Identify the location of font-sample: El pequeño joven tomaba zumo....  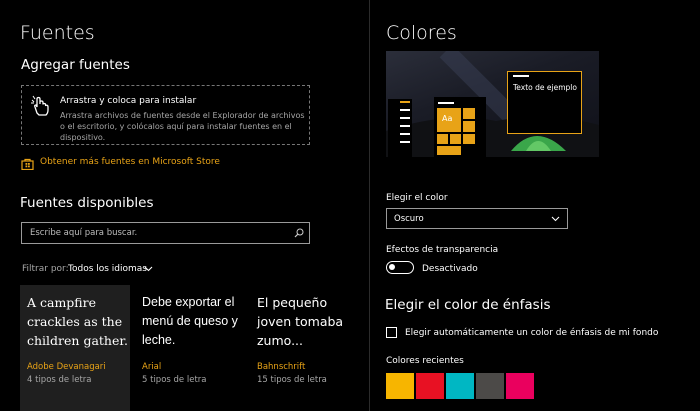
(300, 321).